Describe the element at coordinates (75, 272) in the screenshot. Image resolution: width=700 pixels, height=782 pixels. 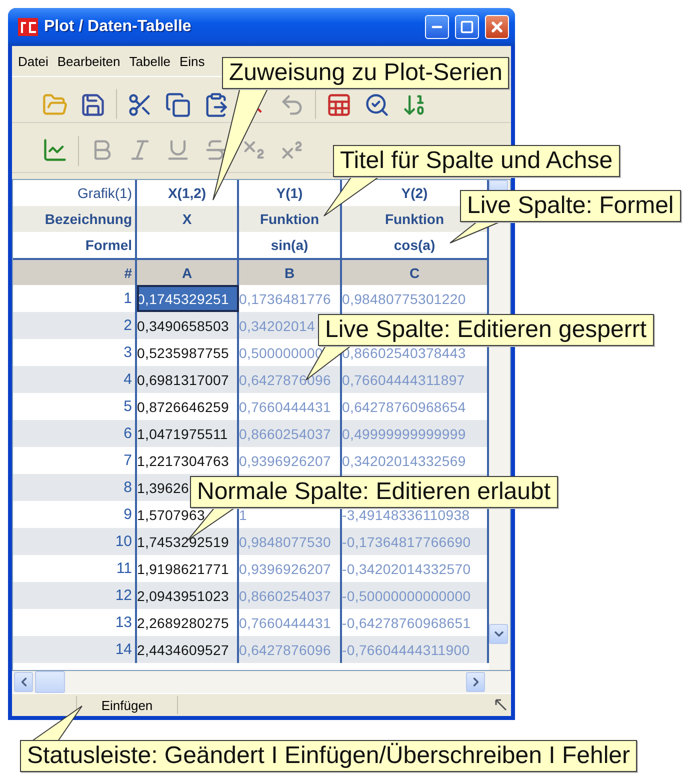
I see `row-label: #` at that location.